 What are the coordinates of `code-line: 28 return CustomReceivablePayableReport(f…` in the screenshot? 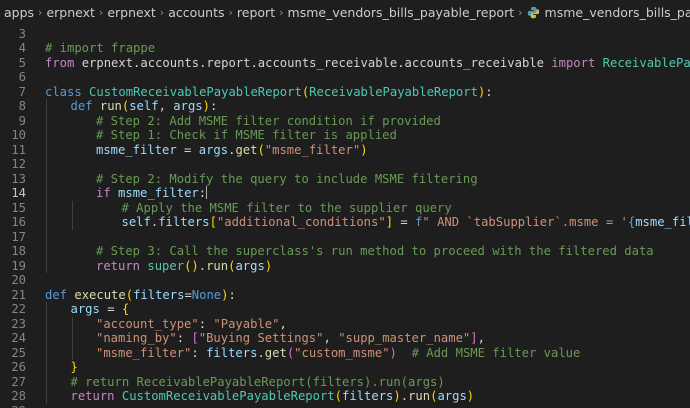 It's located at (345, 396).